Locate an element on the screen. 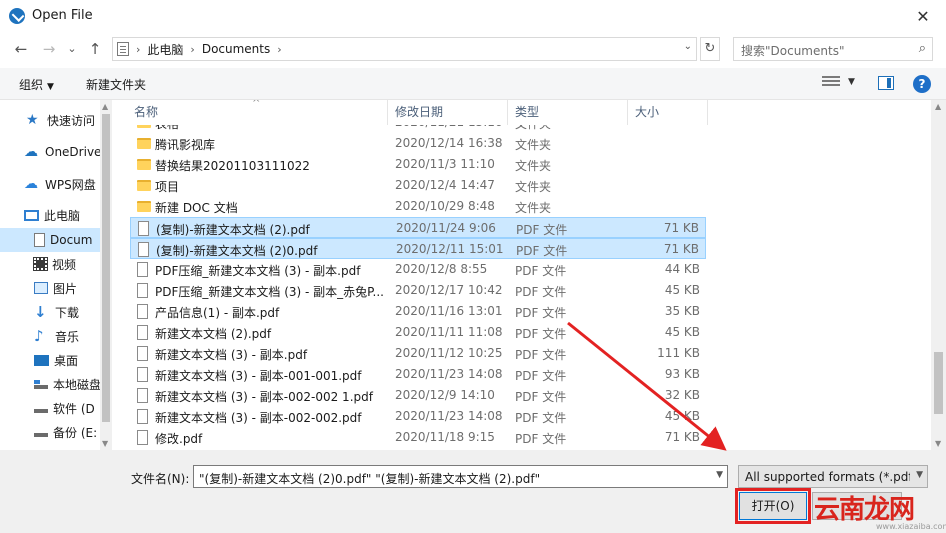 This screenshot has height=533, width=946. sidebar-item-label: 备份 (E: is located at coordinates (75, 432).